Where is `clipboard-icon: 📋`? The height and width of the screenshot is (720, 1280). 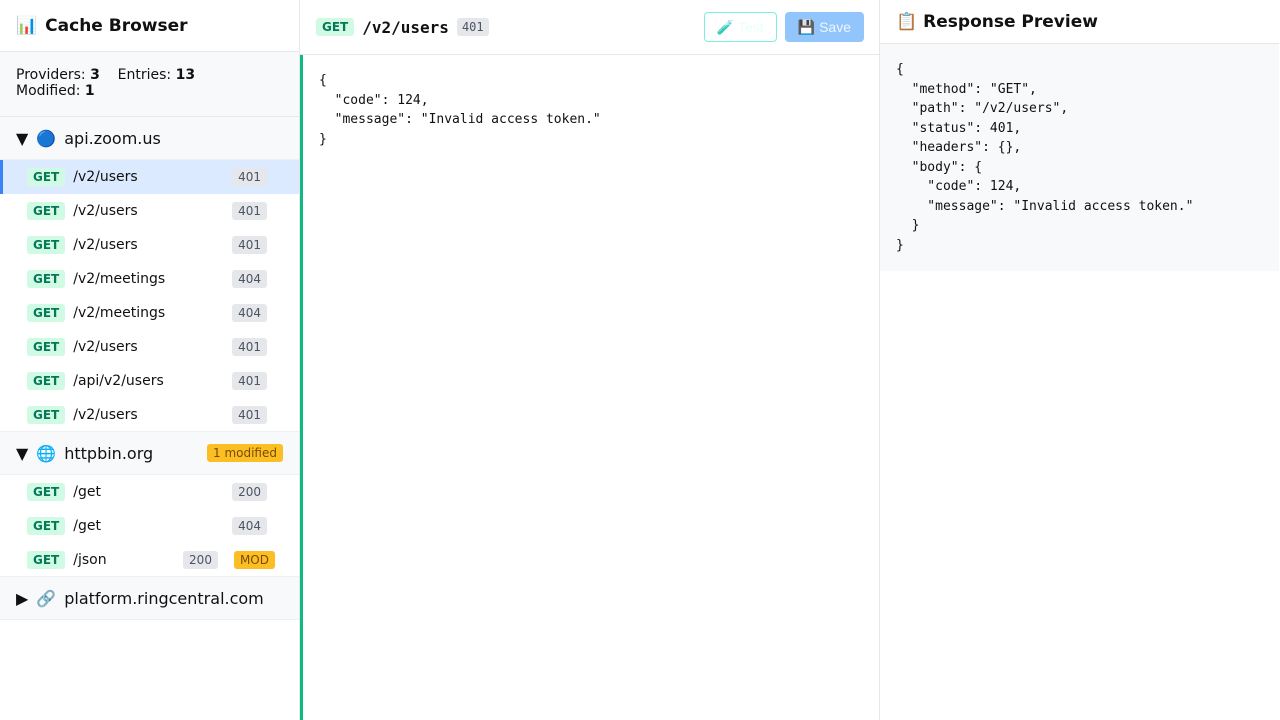 clipboard-icon: 📋 is located at coordinates (907, 21).